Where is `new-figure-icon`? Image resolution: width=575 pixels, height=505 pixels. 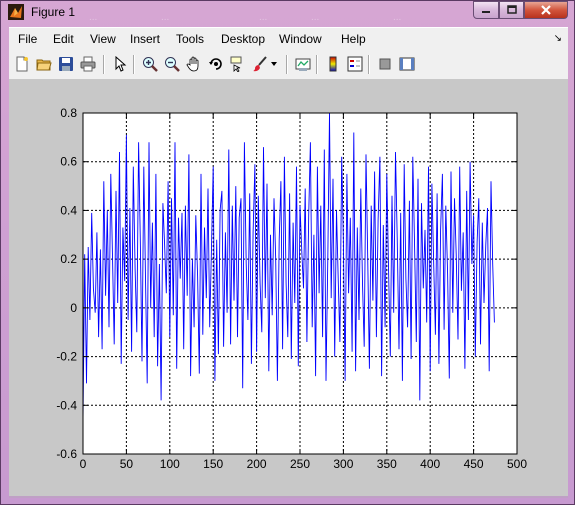 new-figure-icon is located at coordinates (22, 64).